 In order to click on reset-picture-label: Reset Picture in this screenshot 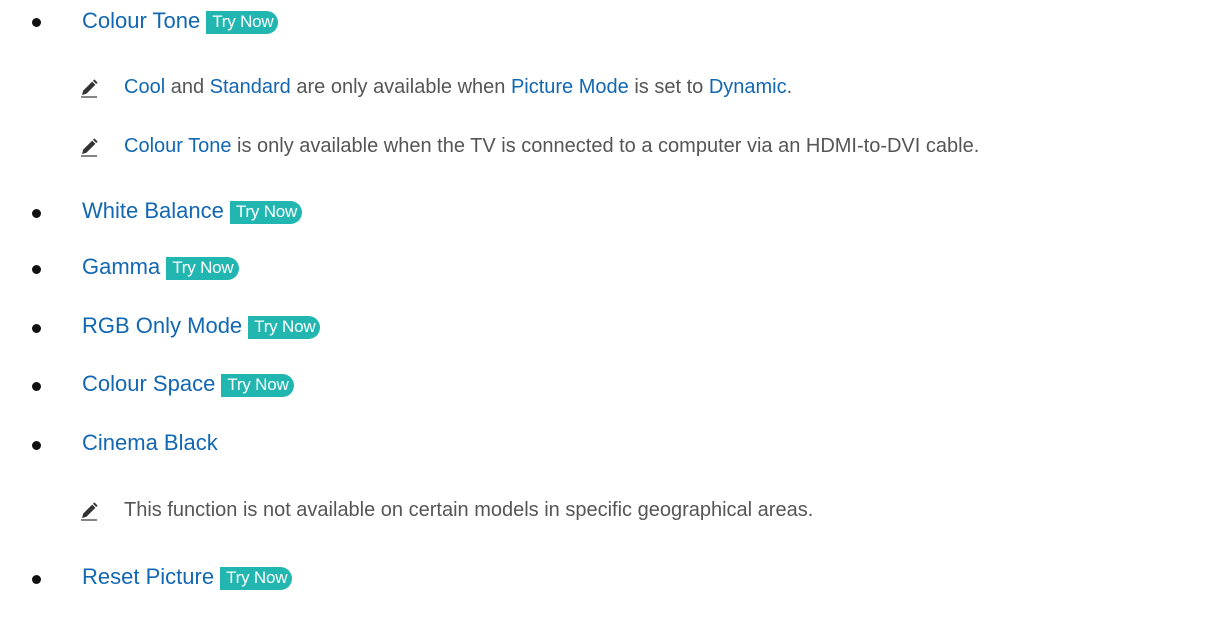, I will do `click(148, 576)`.